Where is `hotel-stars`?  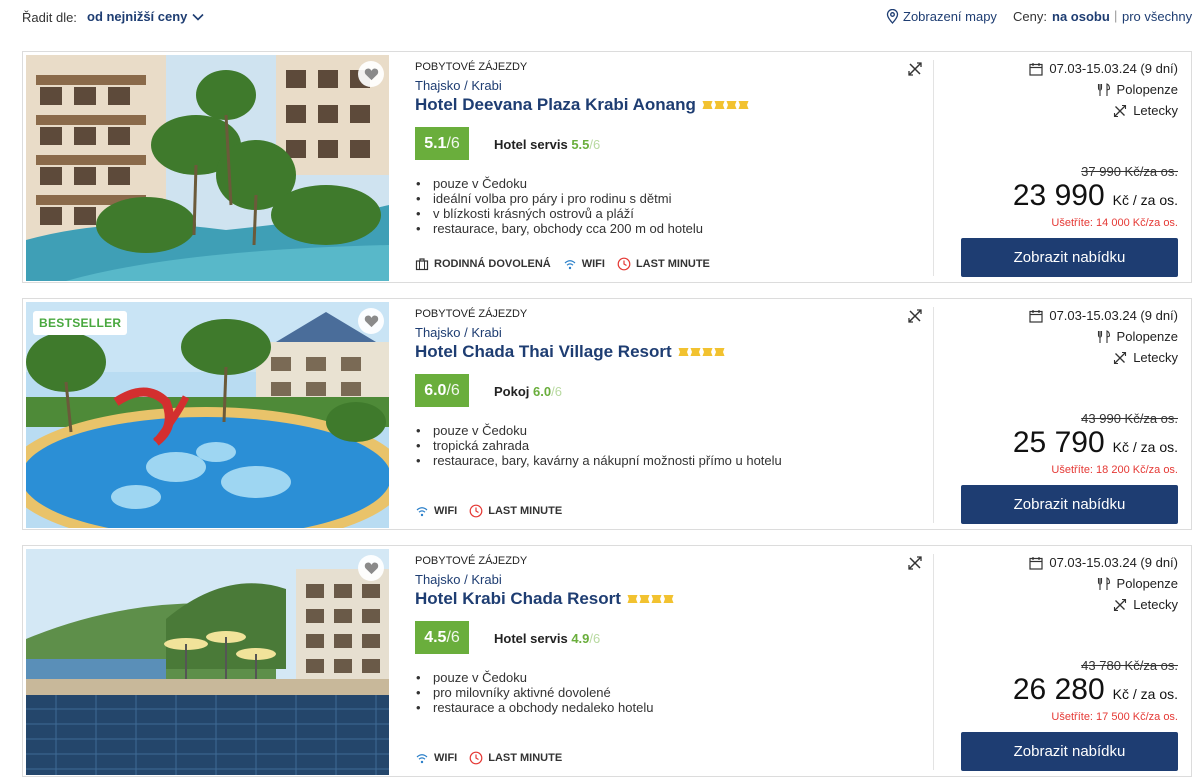
hotel-stars is located at coordinates (701, 352).